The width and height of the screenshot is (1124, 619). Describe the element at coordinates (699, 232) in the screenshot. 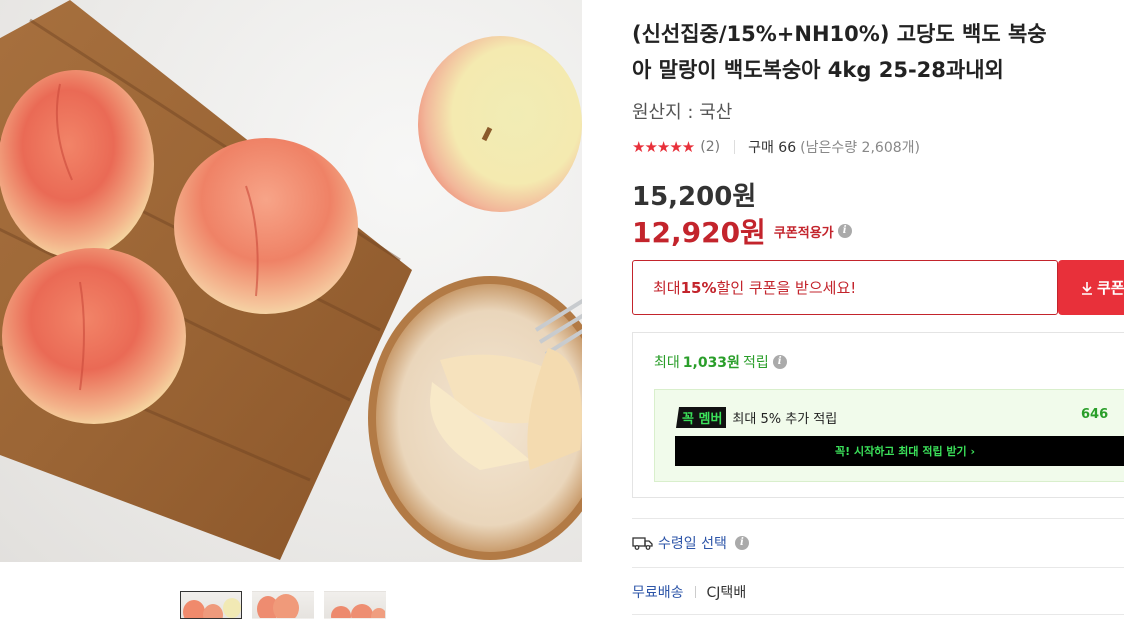

I see `sale-price: 12,920원` at that location.